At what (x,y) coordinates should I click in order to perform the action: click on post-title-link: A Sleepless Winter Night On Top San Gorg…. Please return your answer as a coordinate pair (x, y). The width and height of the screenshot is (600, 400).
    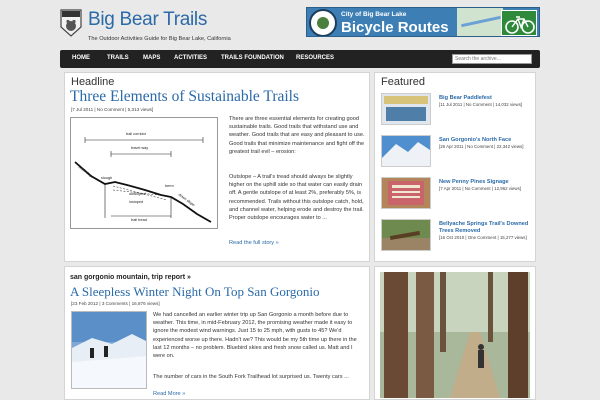
    Looking at the image, I should click on (195, 292).